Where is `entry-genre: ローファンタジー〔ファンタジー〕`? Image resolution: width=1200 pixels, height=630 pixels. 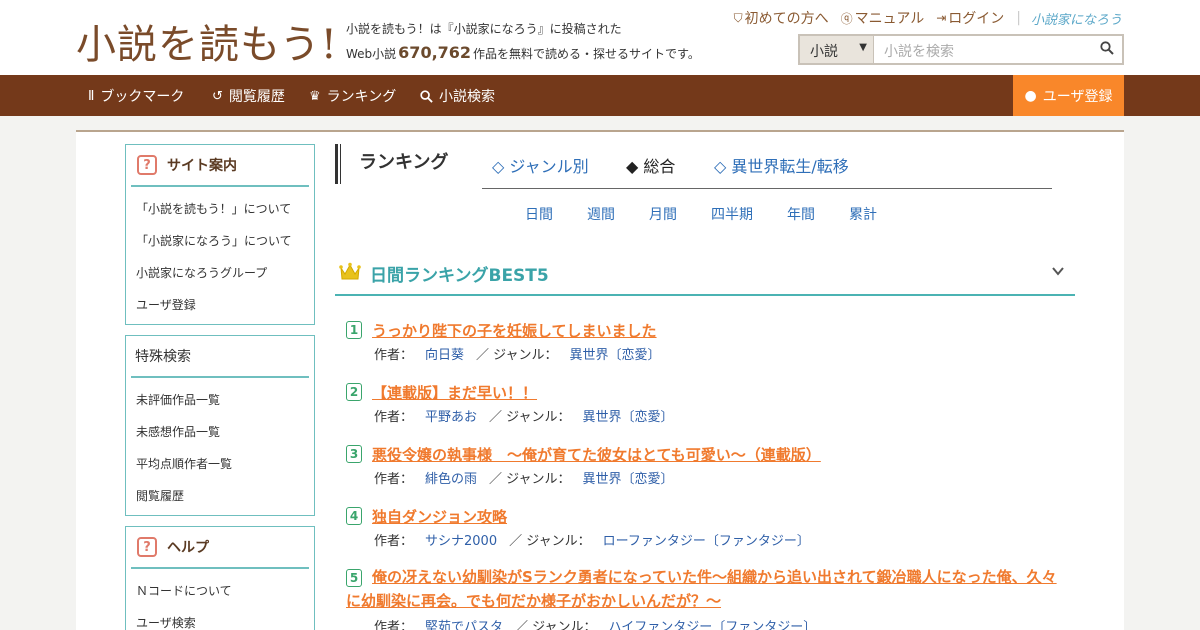 entry-genre: ローファンタジー〔ファンタジー〕 is located at coordinates (706, 541).